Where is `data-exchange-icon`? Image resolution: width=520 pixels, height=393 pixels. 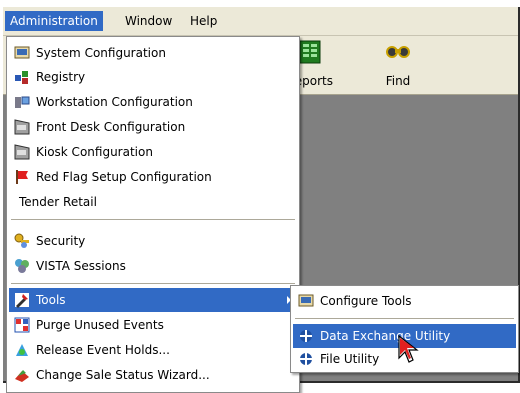 data-exchange-icon is located at coordinates (306, 336).